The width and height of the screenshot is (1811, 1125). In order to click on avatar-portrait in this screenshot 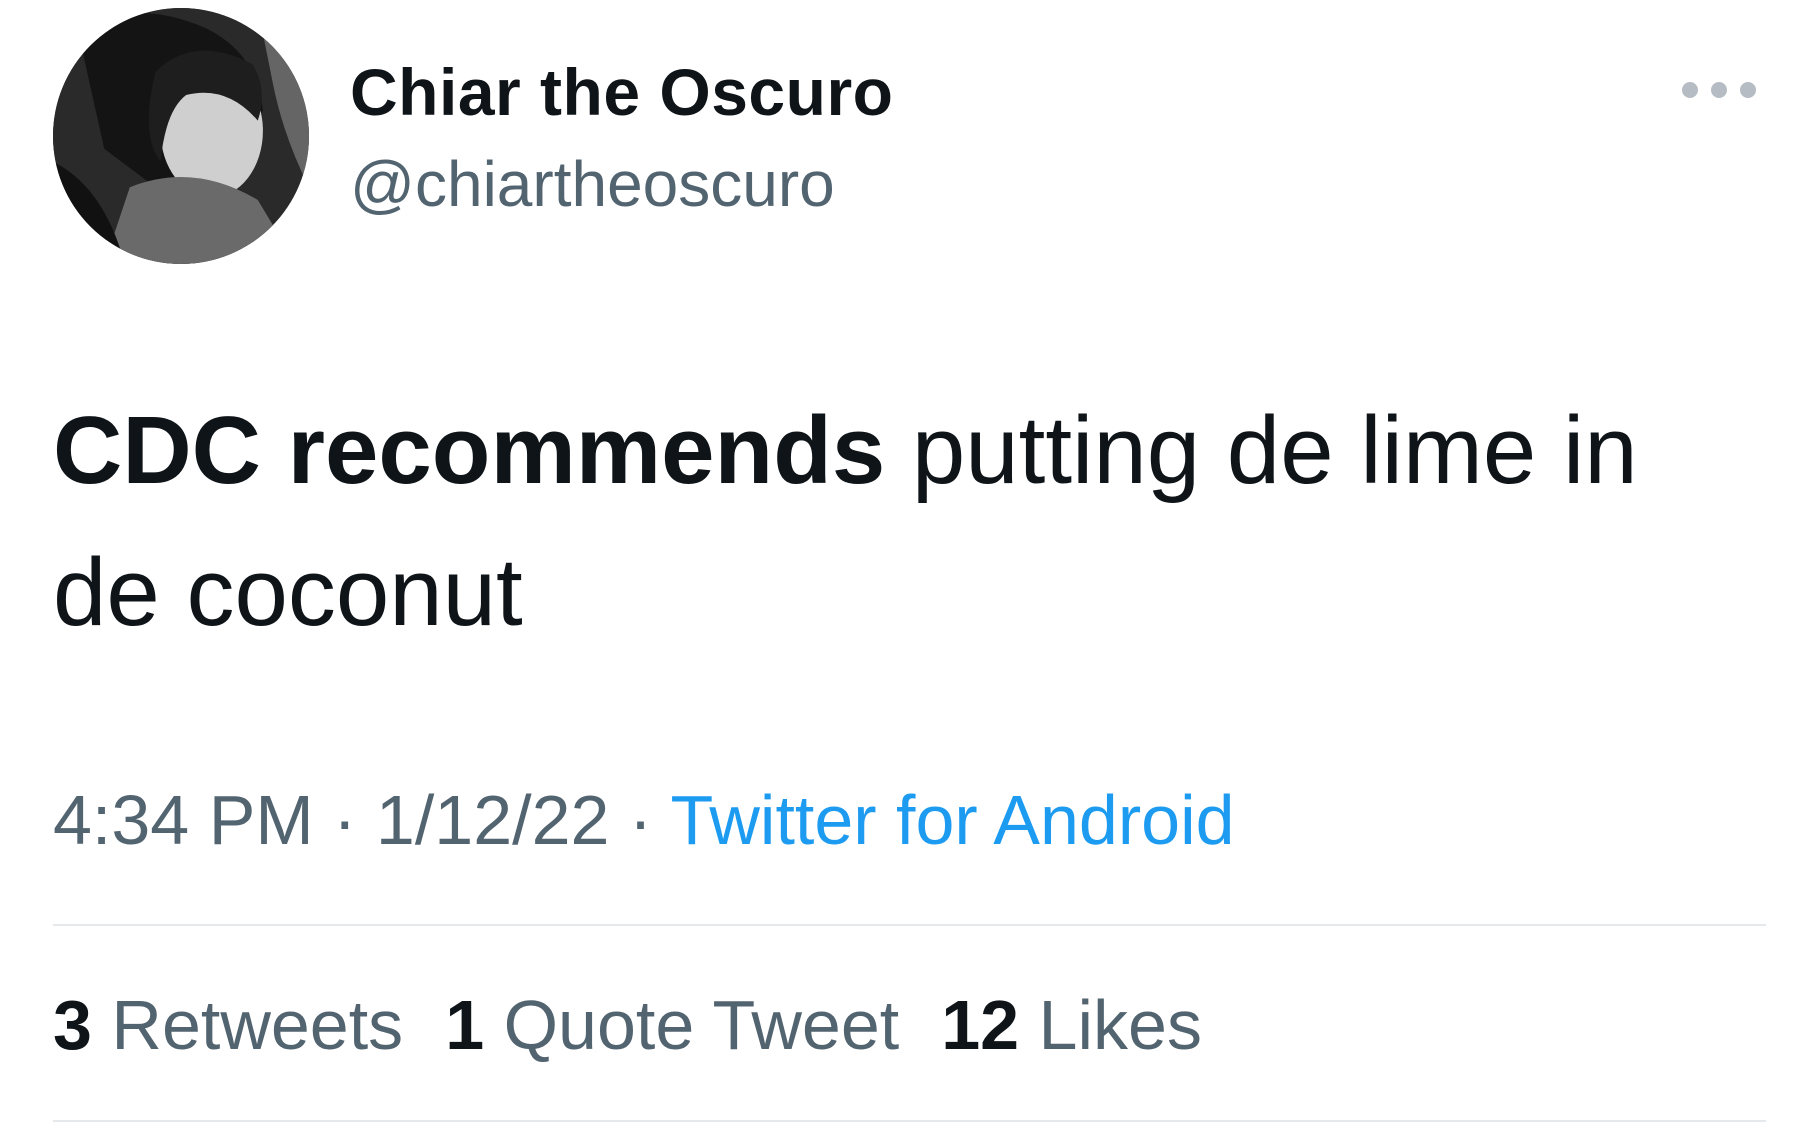, I will do `click(181, 136)`.